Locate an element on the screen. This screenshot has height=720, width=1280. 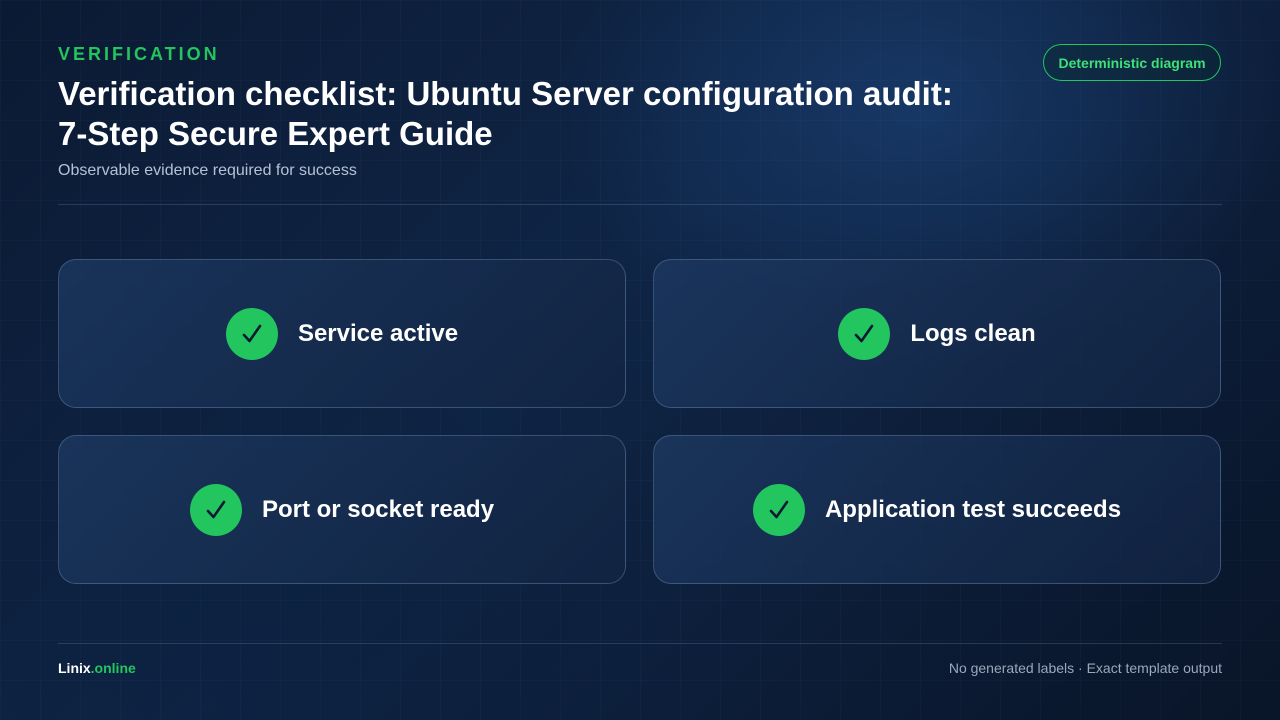
diagram-type-badge: Deterministic diagram is located at coordinates (1132, 62).